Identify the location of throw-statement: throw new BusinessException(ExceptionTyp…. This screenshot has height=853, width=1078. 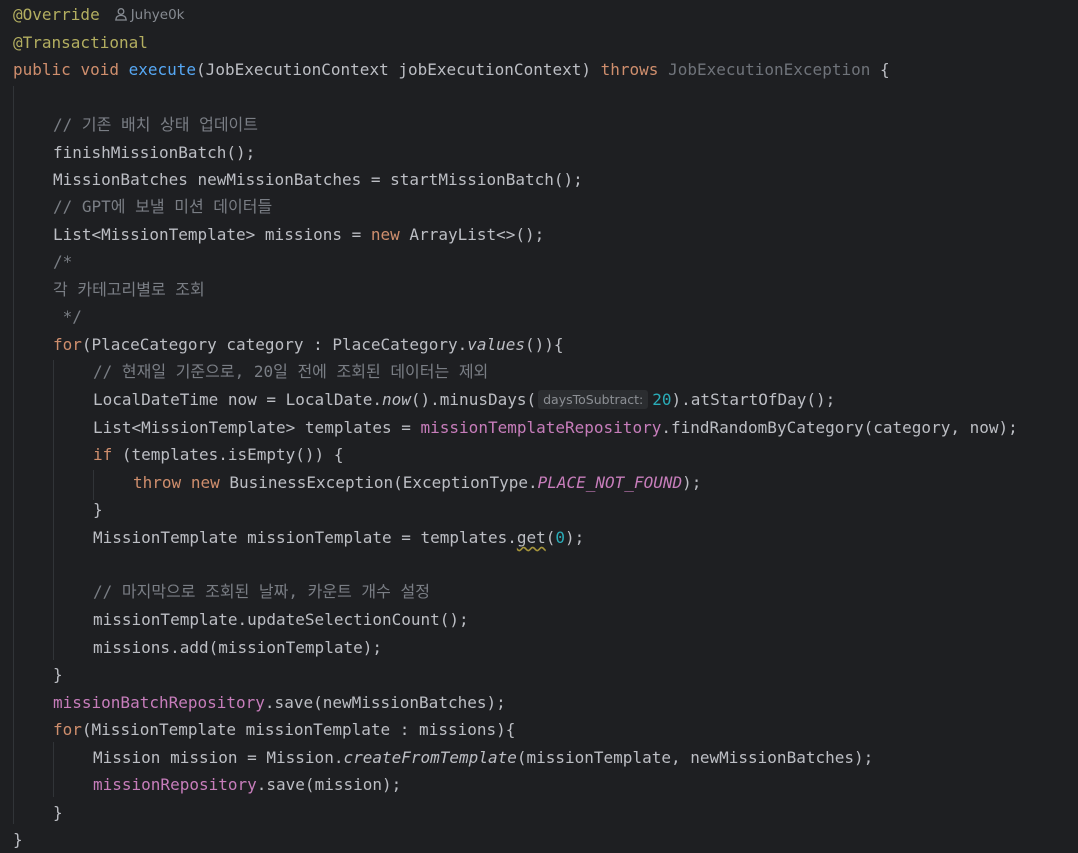
(417, 482).